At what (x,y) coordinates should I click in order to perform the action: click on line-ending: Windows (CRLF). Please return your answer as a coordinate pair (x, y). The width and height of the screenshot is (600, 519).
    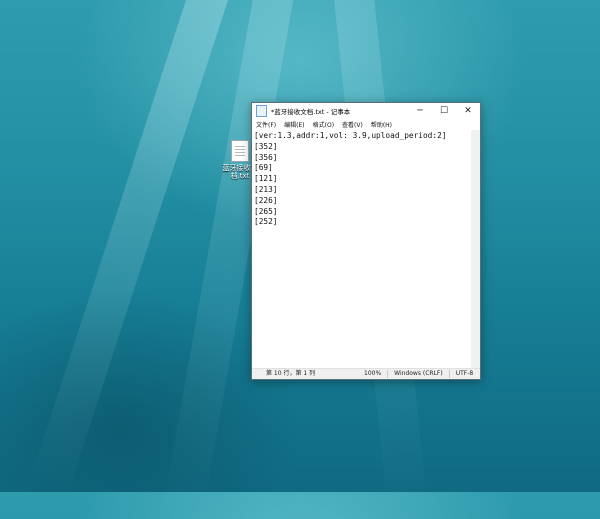
    Looking at the image, I should click on (418, 374).